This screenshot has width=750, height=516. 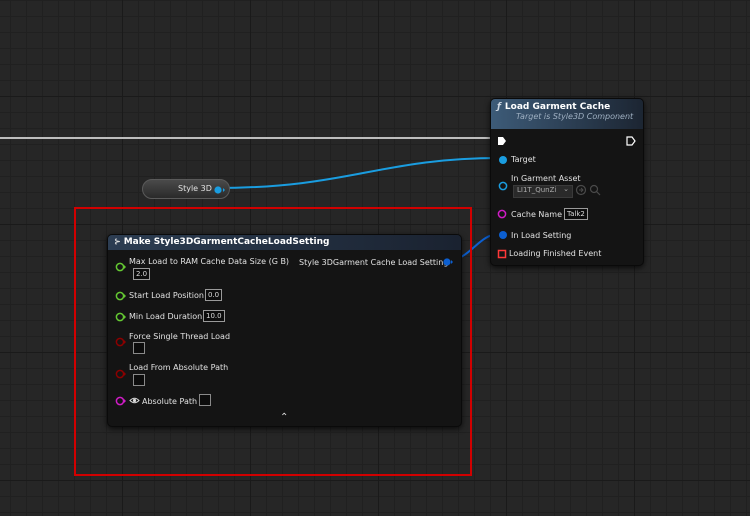 I want to click on target-pin, so click(x=503, y=160).